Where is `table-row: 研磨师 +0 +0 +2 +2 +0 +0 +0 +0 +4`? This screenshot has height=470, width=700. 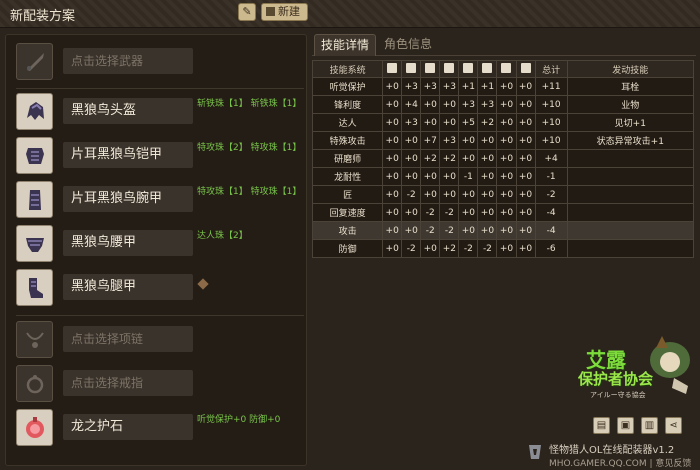 table-row: 研磨师 +0 +0 +2 +2 +0 +0 +0 +0 +4 is located at coordinates (503, 158).